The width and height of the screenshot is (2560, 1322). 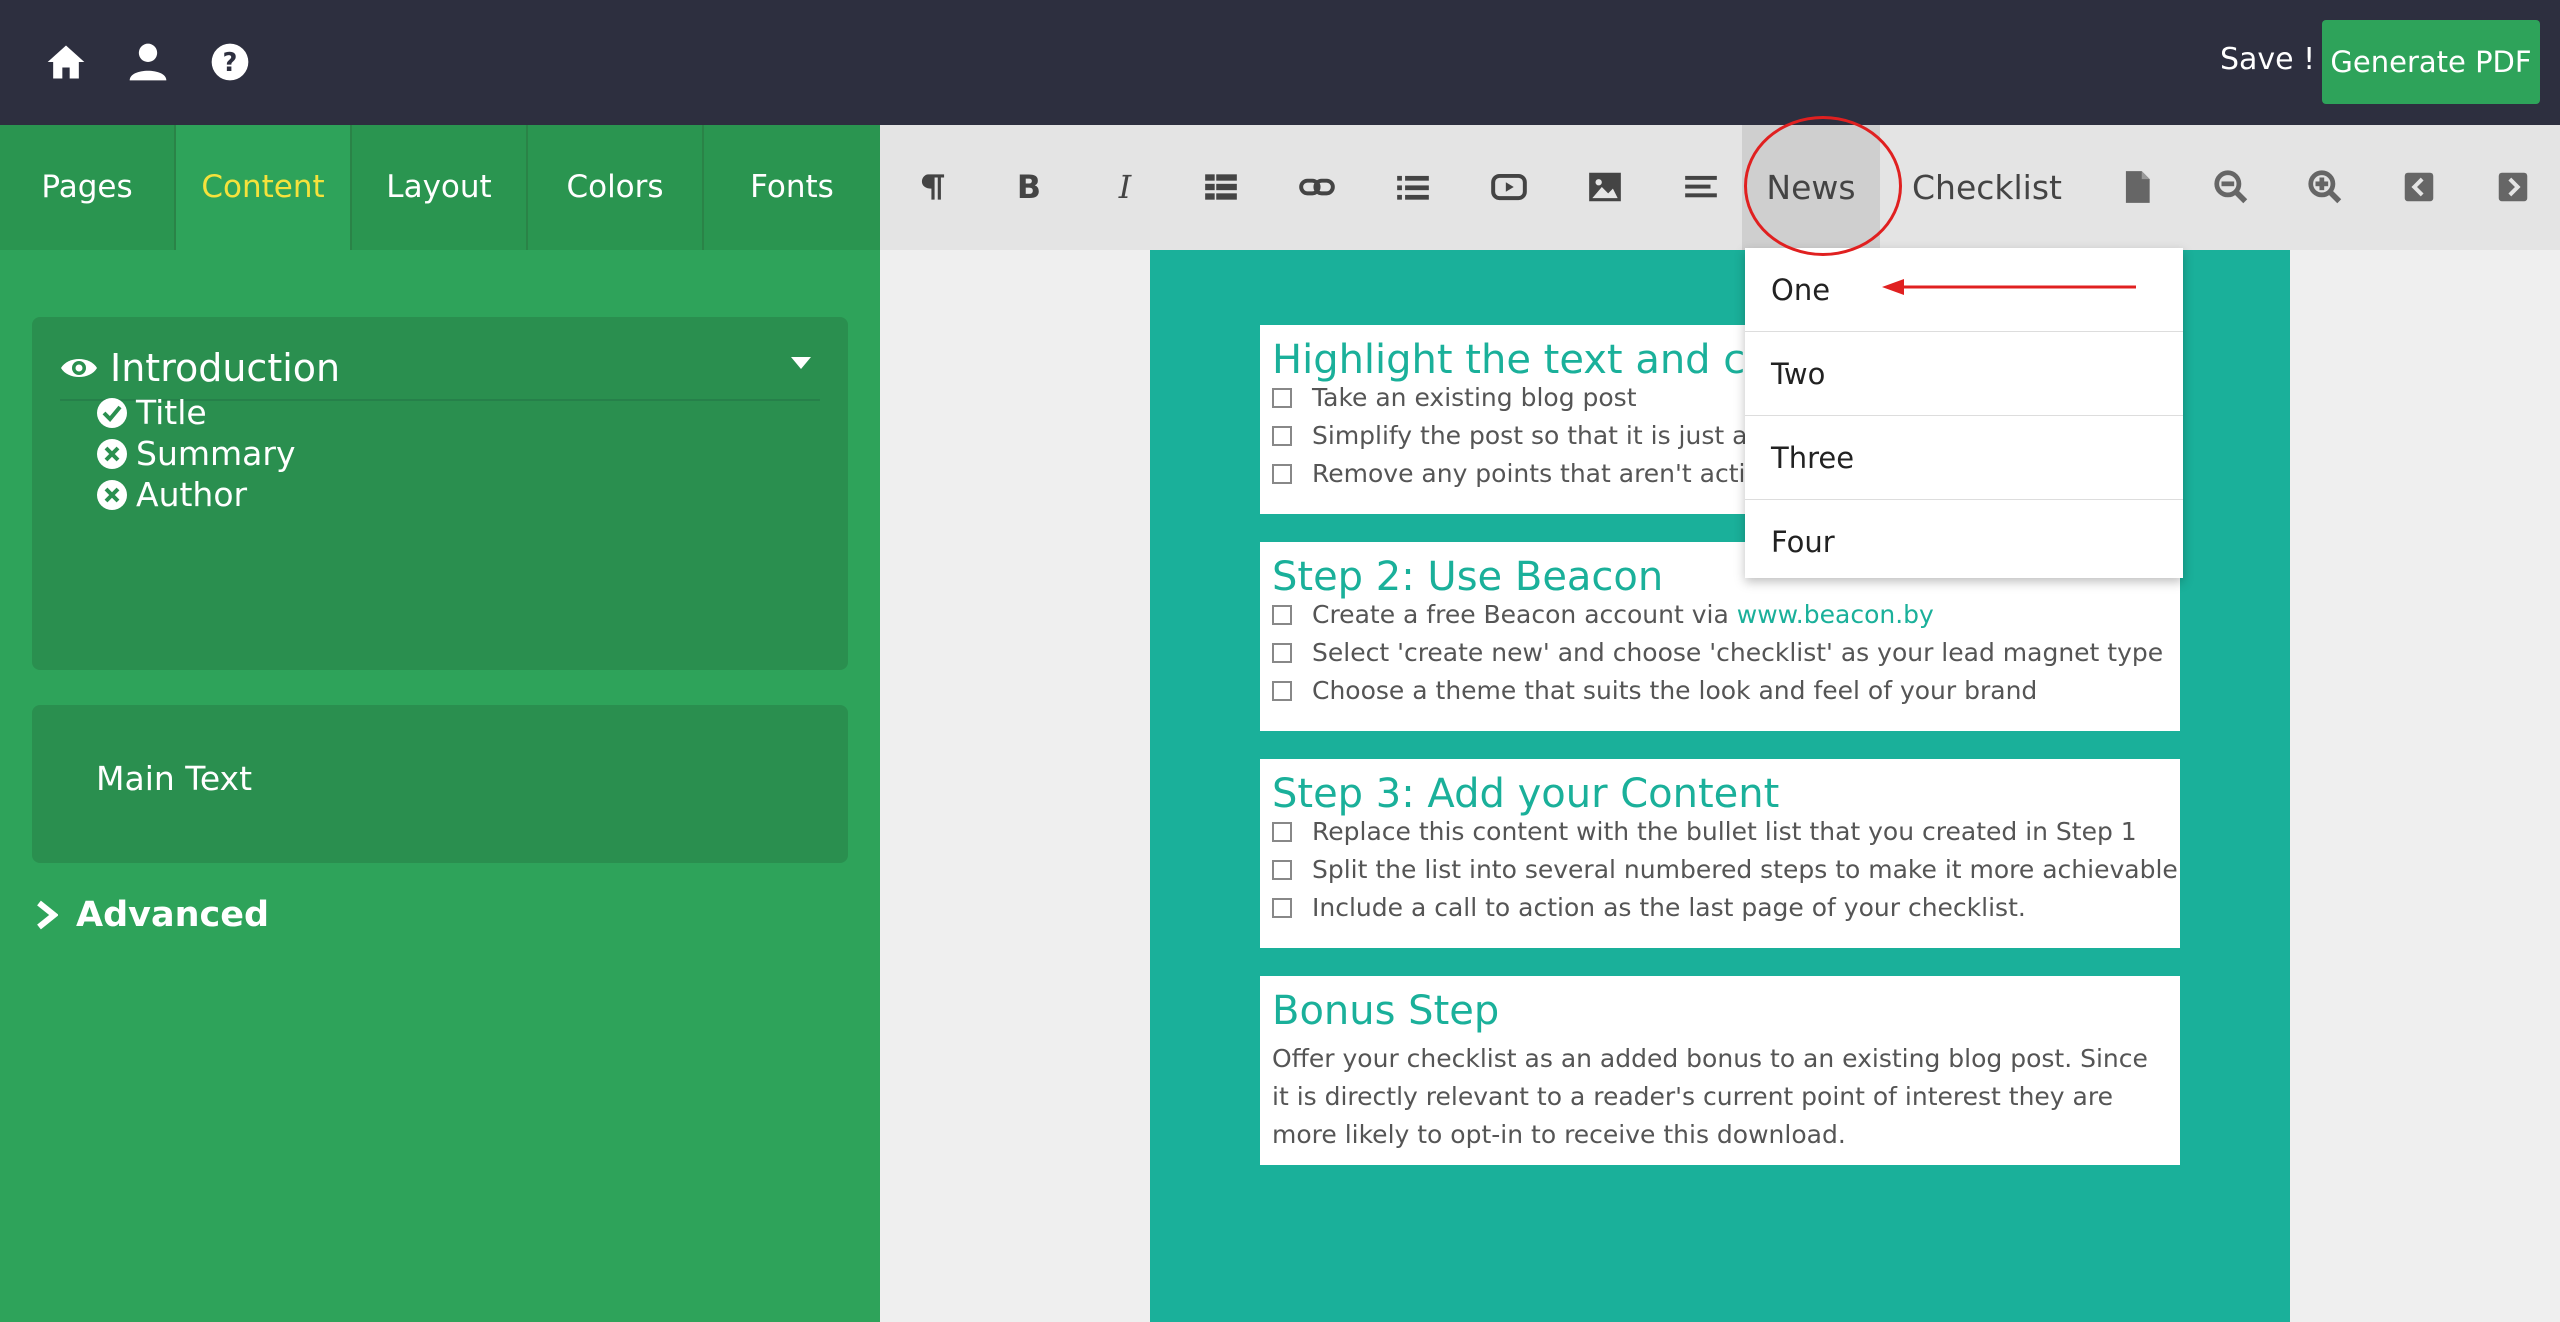 What do you see at coordinates (2513, 187) in the screenshot?
I see `next-icon` at bounding box center [2513, 187].